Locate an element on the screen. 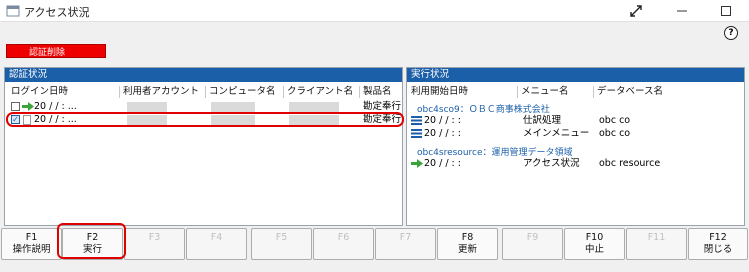 The height and width of the screenshot is (272, 749). col-menu-name: メニュー名 is located at coordinates (545, 92).